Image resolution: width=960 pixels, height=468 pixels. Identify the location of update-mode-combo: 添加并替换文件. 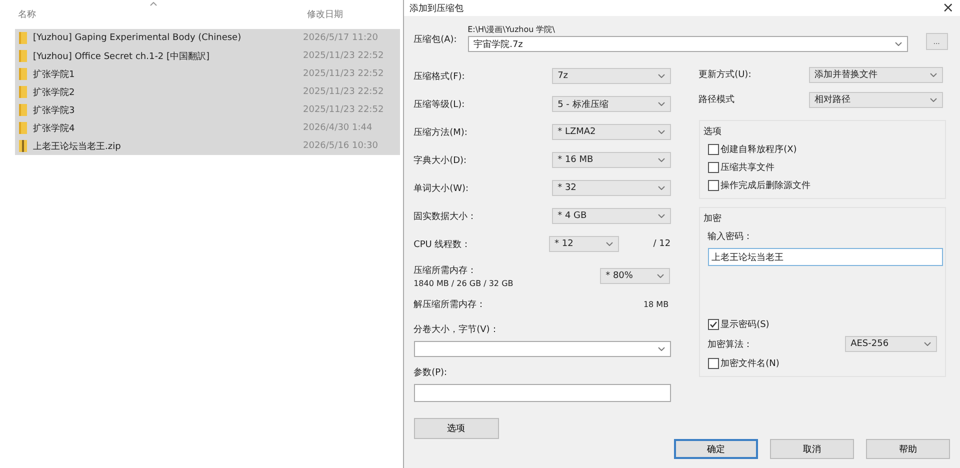
(875, 74).